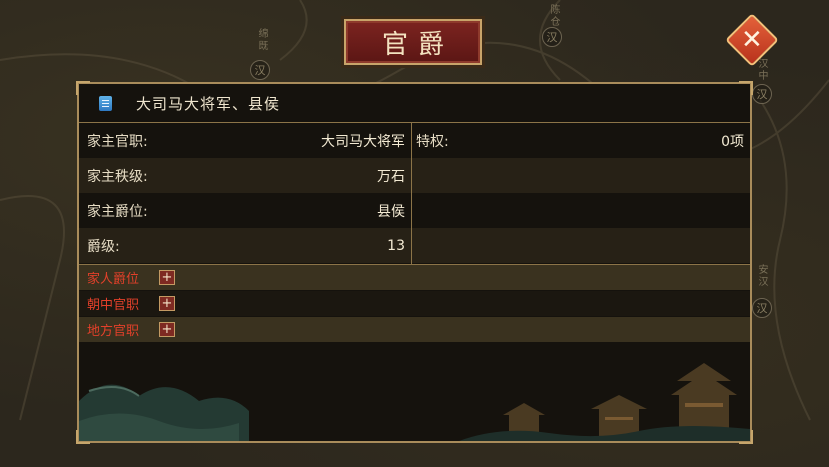  What do you see at coordinates (113, 331) in the screenshot?
I see `section-label: 地方官职` at bounding box center [113, 331].